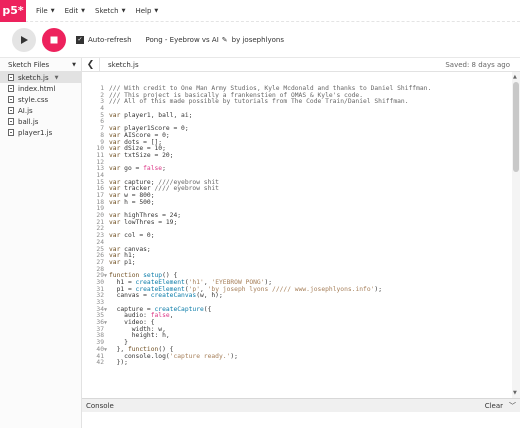  I want to click on sidebar-file-sketch-js: sketch.js ▼, so click(40, 77).